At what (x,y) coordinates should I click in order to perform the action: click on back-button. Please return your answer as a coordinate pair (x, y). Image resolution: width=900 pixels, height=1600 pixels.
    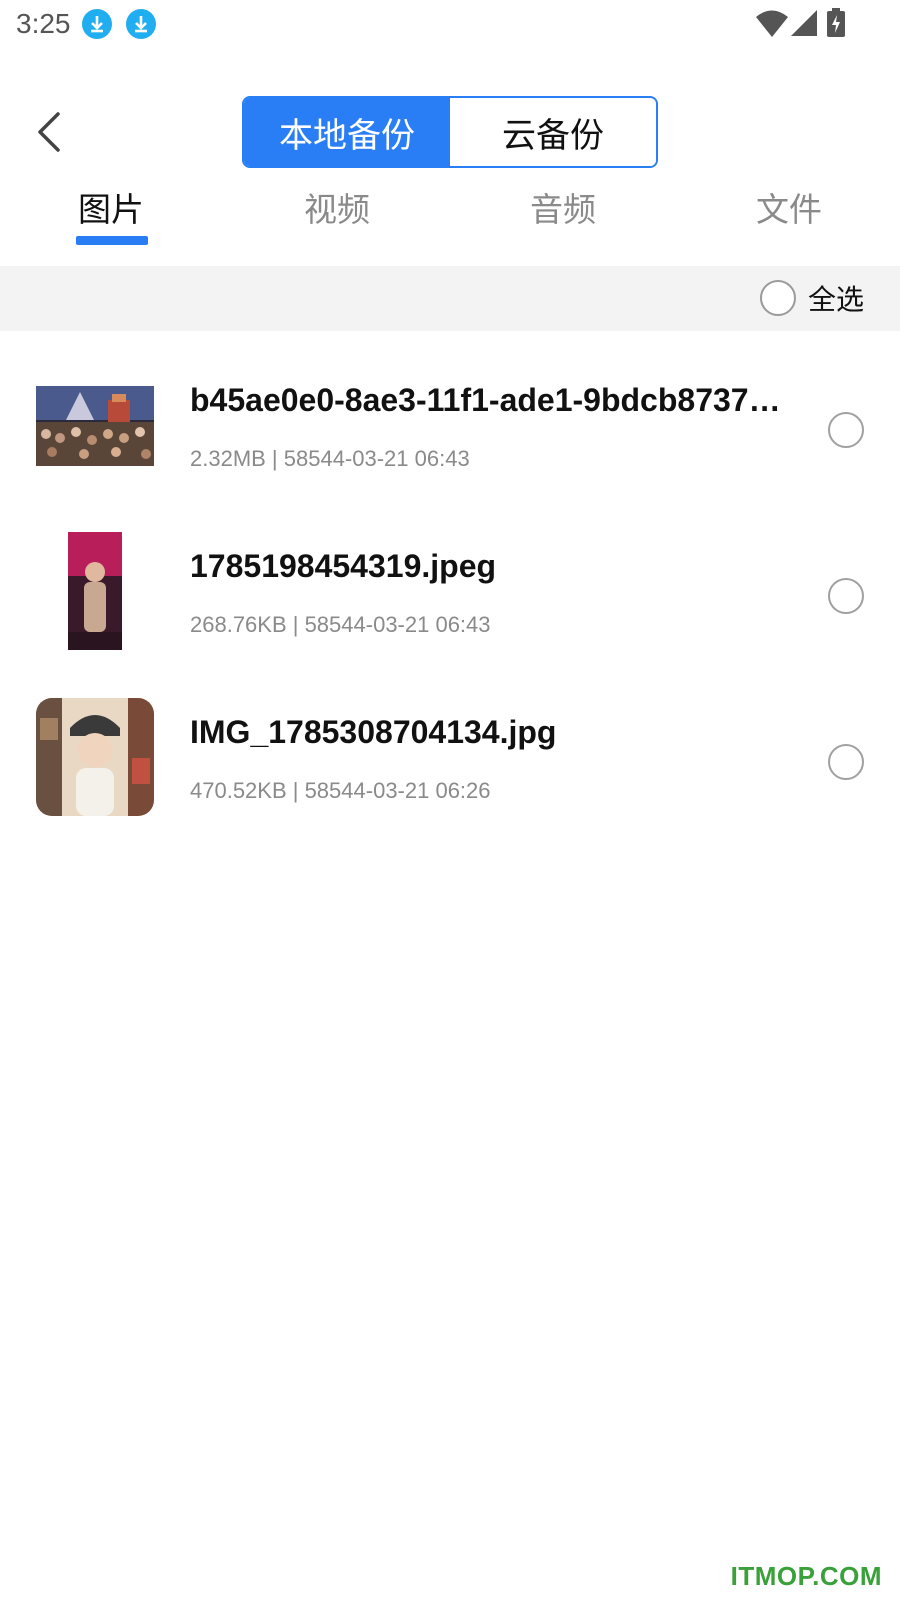
    Looking at the image, I should click on (52, 132).